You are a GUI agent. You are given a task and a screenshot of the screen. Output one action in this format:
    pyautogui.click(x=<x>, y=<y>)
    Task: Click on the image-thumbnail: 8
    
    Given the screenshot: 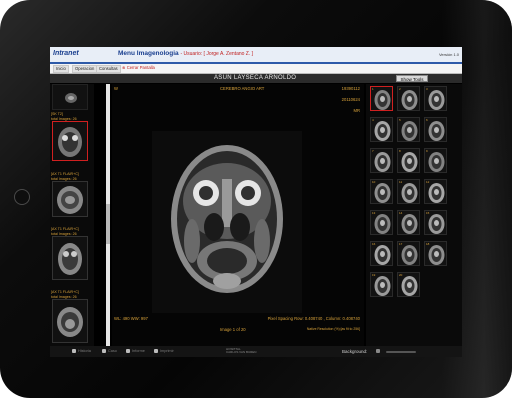 What is the action you would take?
    pyautogui.click(x=408, y=160)
    